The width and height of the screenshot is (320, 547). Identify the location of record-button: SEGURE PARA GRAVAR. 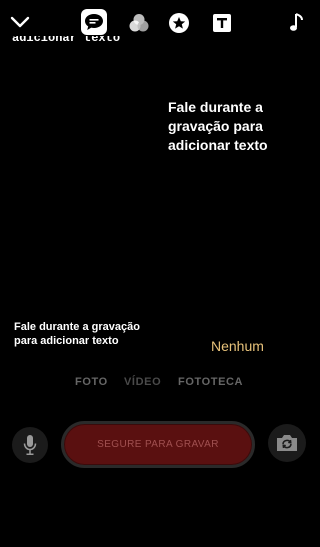
(158, 444).